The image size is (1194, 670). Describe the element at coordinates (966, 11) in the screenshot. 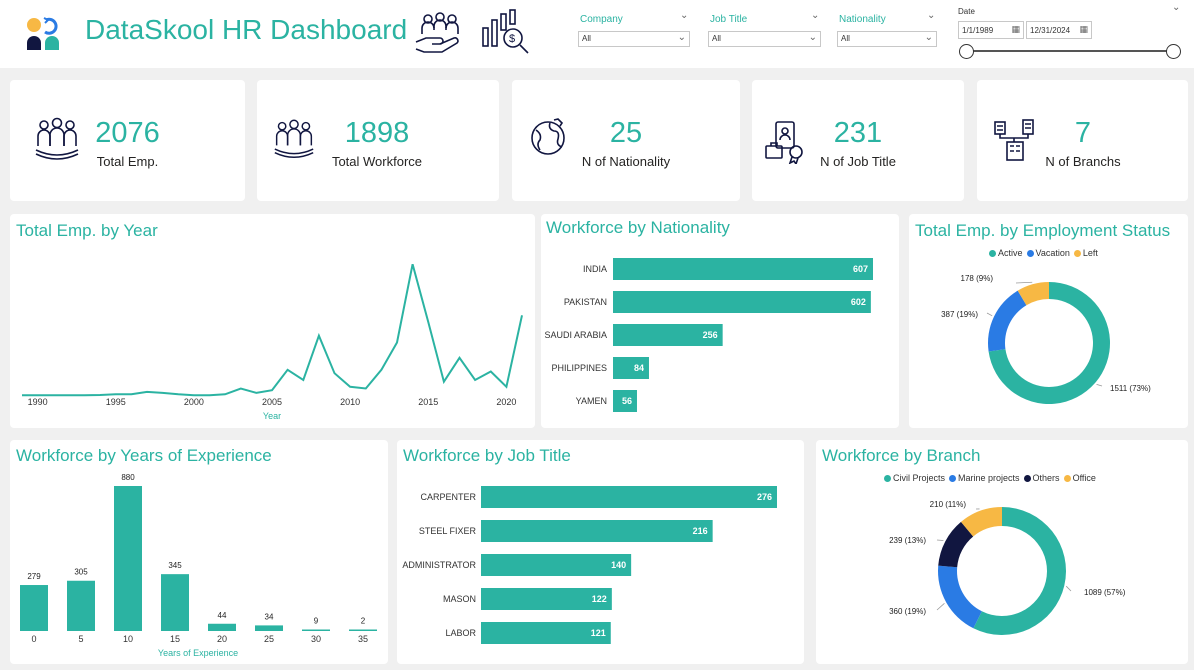

I see `date-filter-label: Date` at that location.